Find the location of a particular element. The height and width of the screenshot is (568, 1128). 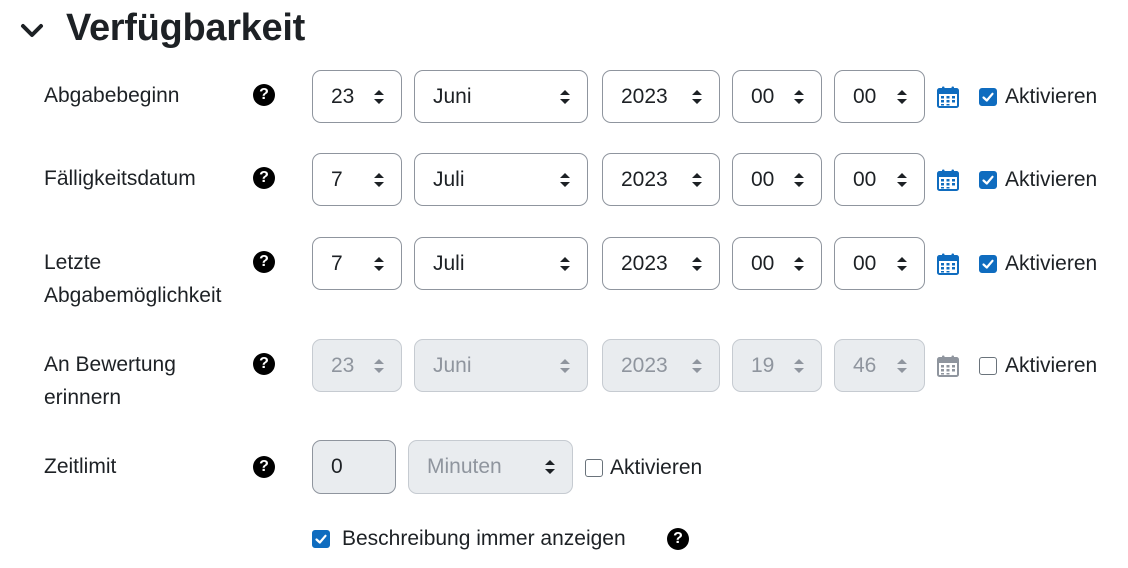

field-label-line: Abgabebeginn is located at coordinates (112, 95).